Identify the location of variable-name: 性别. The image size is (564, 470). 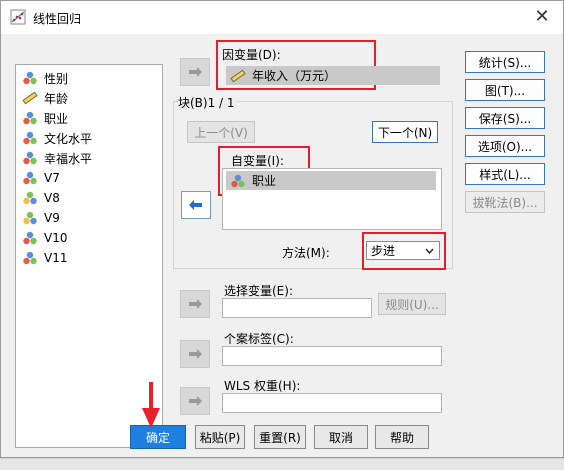
(56, 78).